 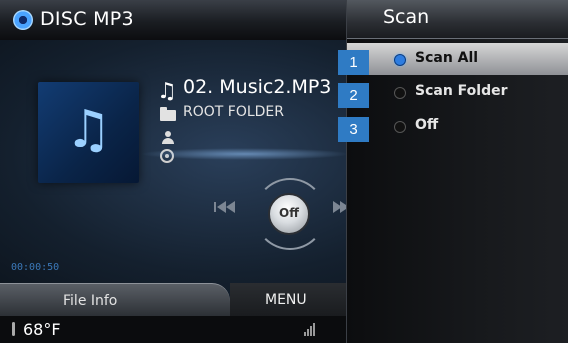 I want to click on radio-selected-icon, so click(x=400, y=60).